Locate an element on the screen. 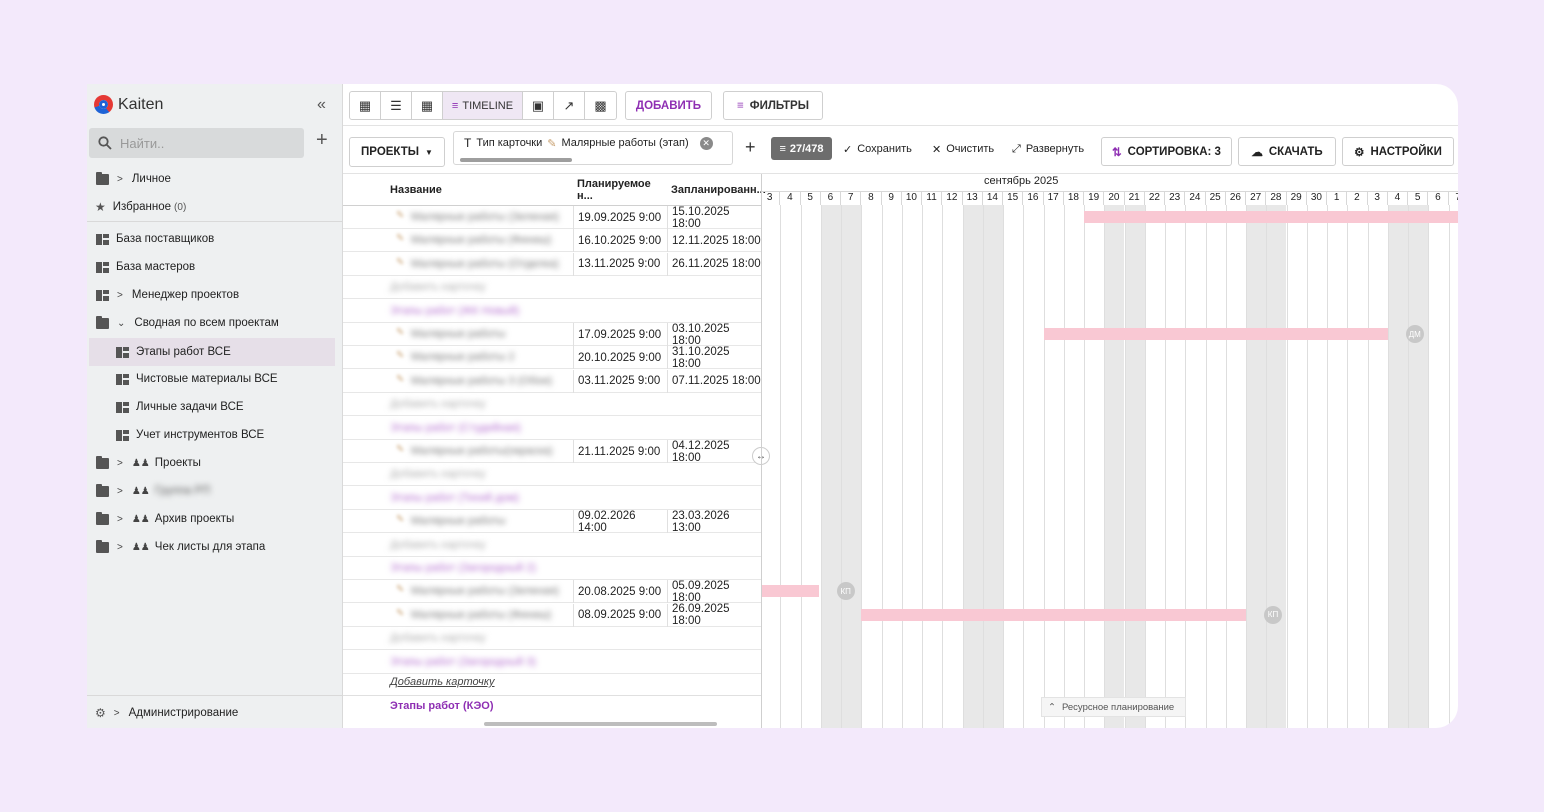 The height and width of the screenshot is (812, 1544). settings-button: ⚙ НАСТРОЙКИ is located at coordinates (1398, 151).